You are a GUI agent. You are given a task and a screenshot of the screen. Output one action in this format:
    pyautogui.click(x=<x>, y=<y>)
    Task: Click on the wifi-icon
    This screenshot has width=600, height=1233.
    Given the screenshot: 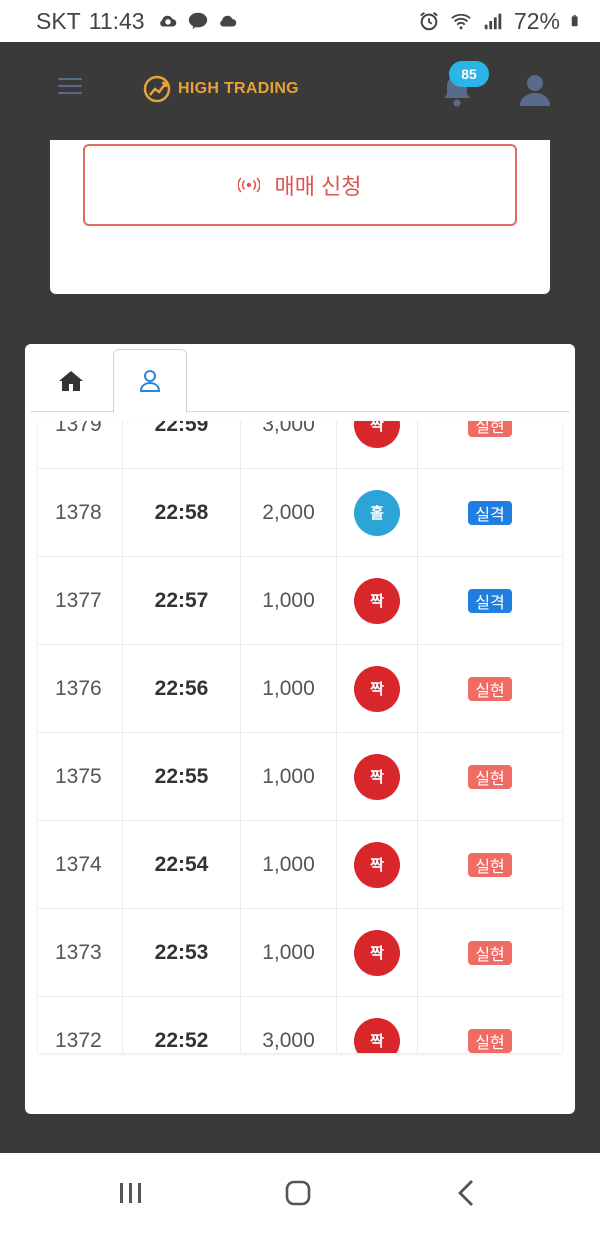 What is the action you would take?
    pyautogui.click(x=461, y=21)
    